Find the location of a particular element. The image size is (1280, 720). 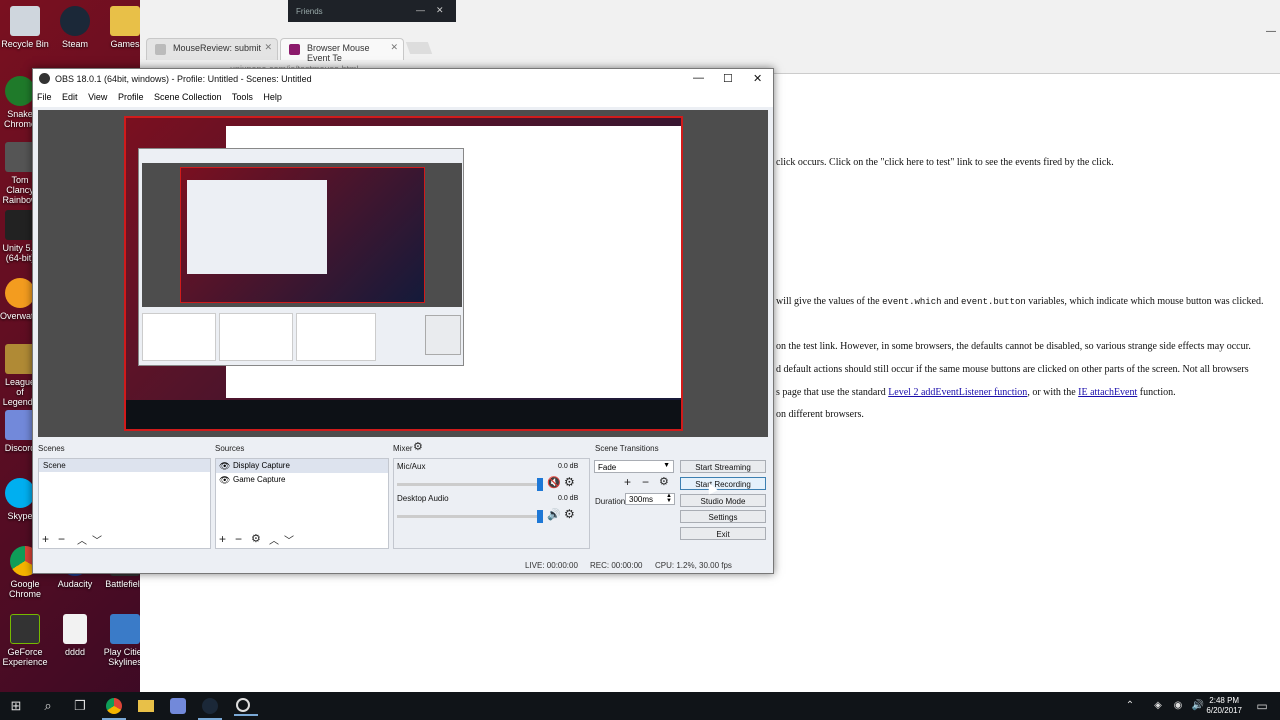

mirror-preview is located at coordinates (302, 235).